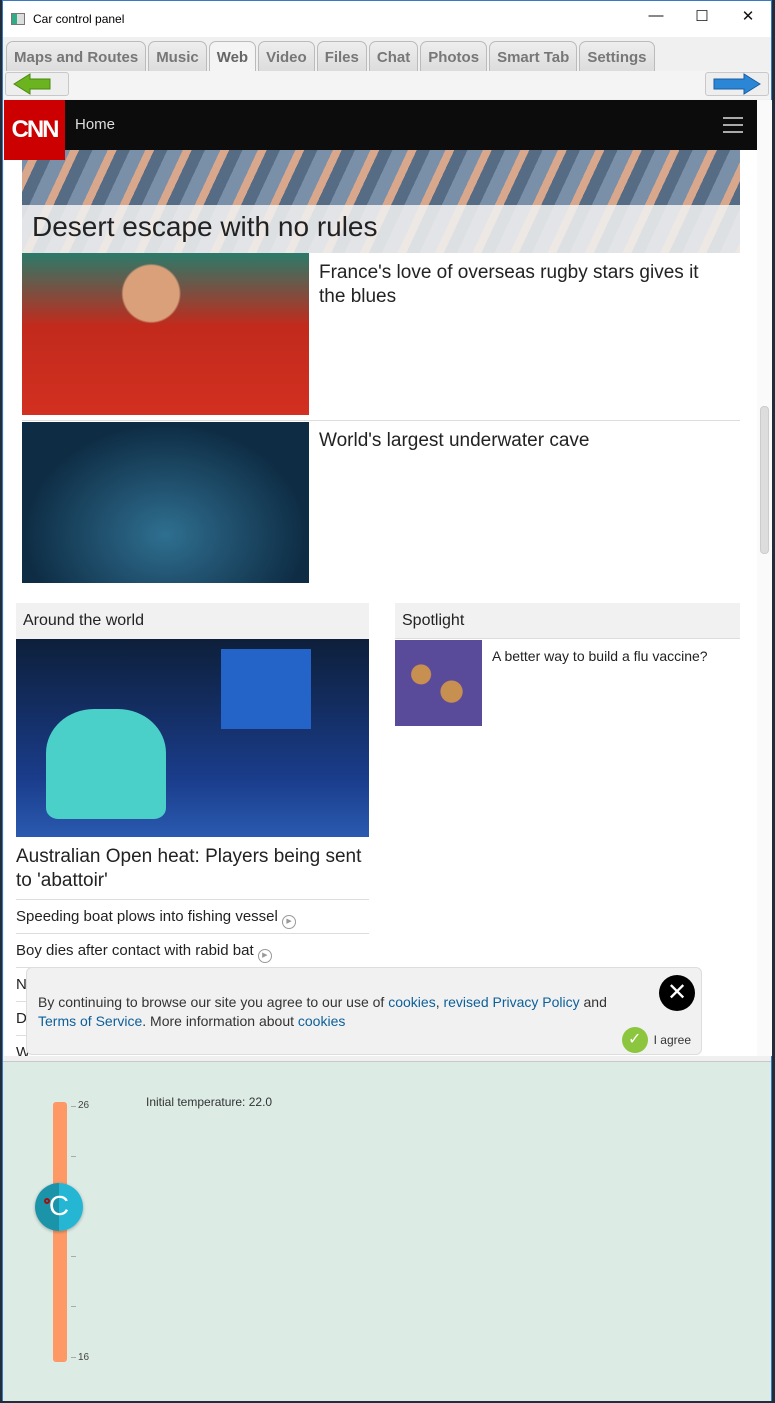 This screenshot has height=1403, width=775. I want to click on max-label: 26, so click(84, 1105).